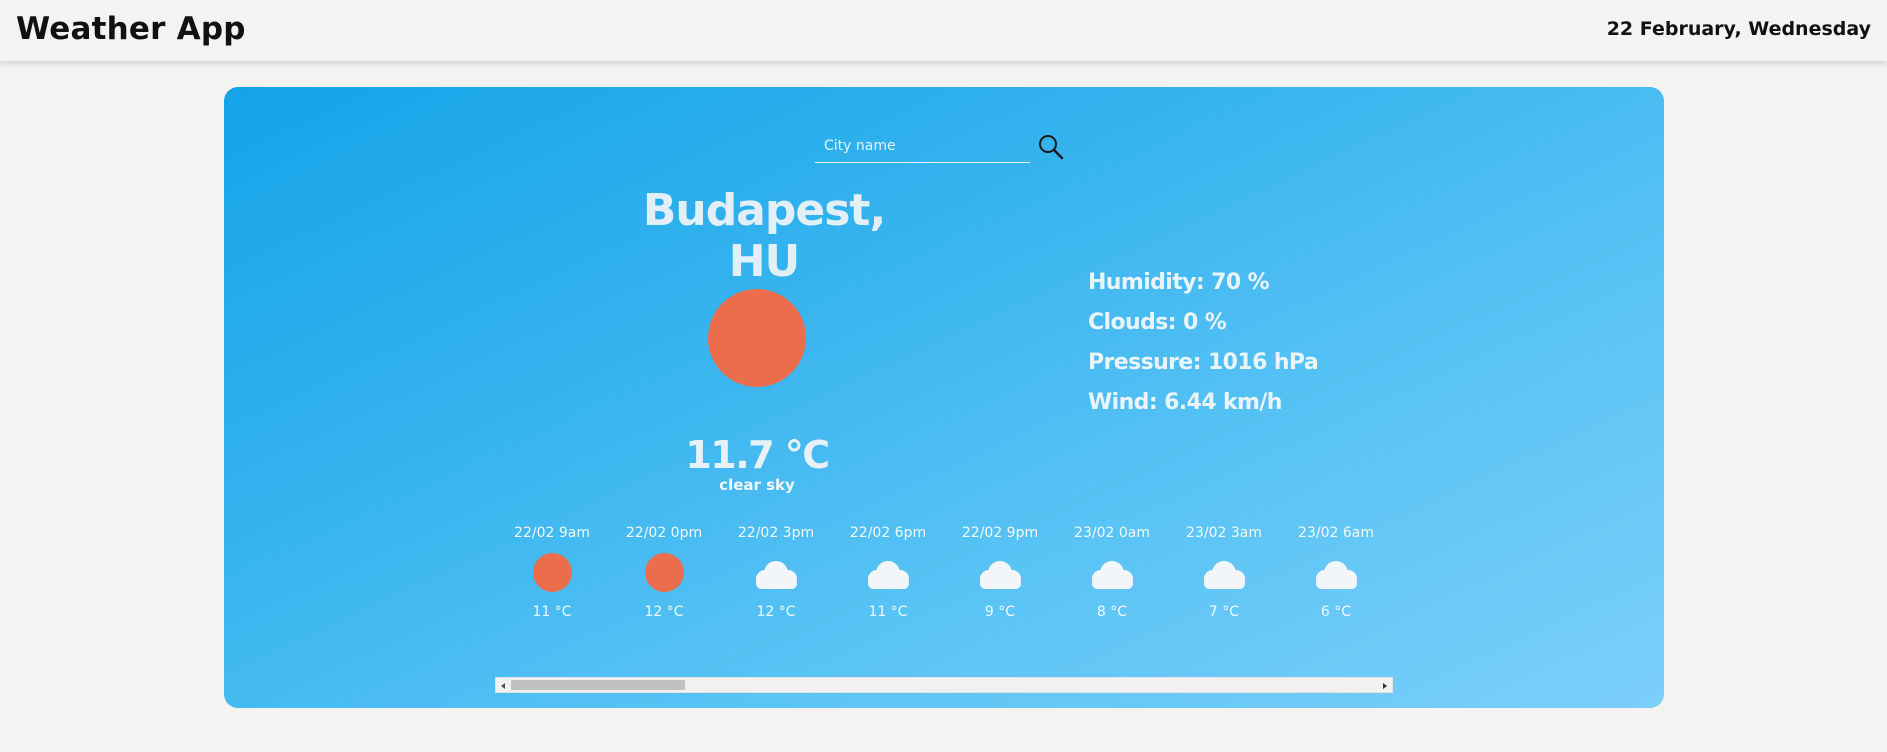  What do you see at coordinates (598, 685) in the screenshot?
I see `scrollbar-thumb` at bounding box center [598, 685].